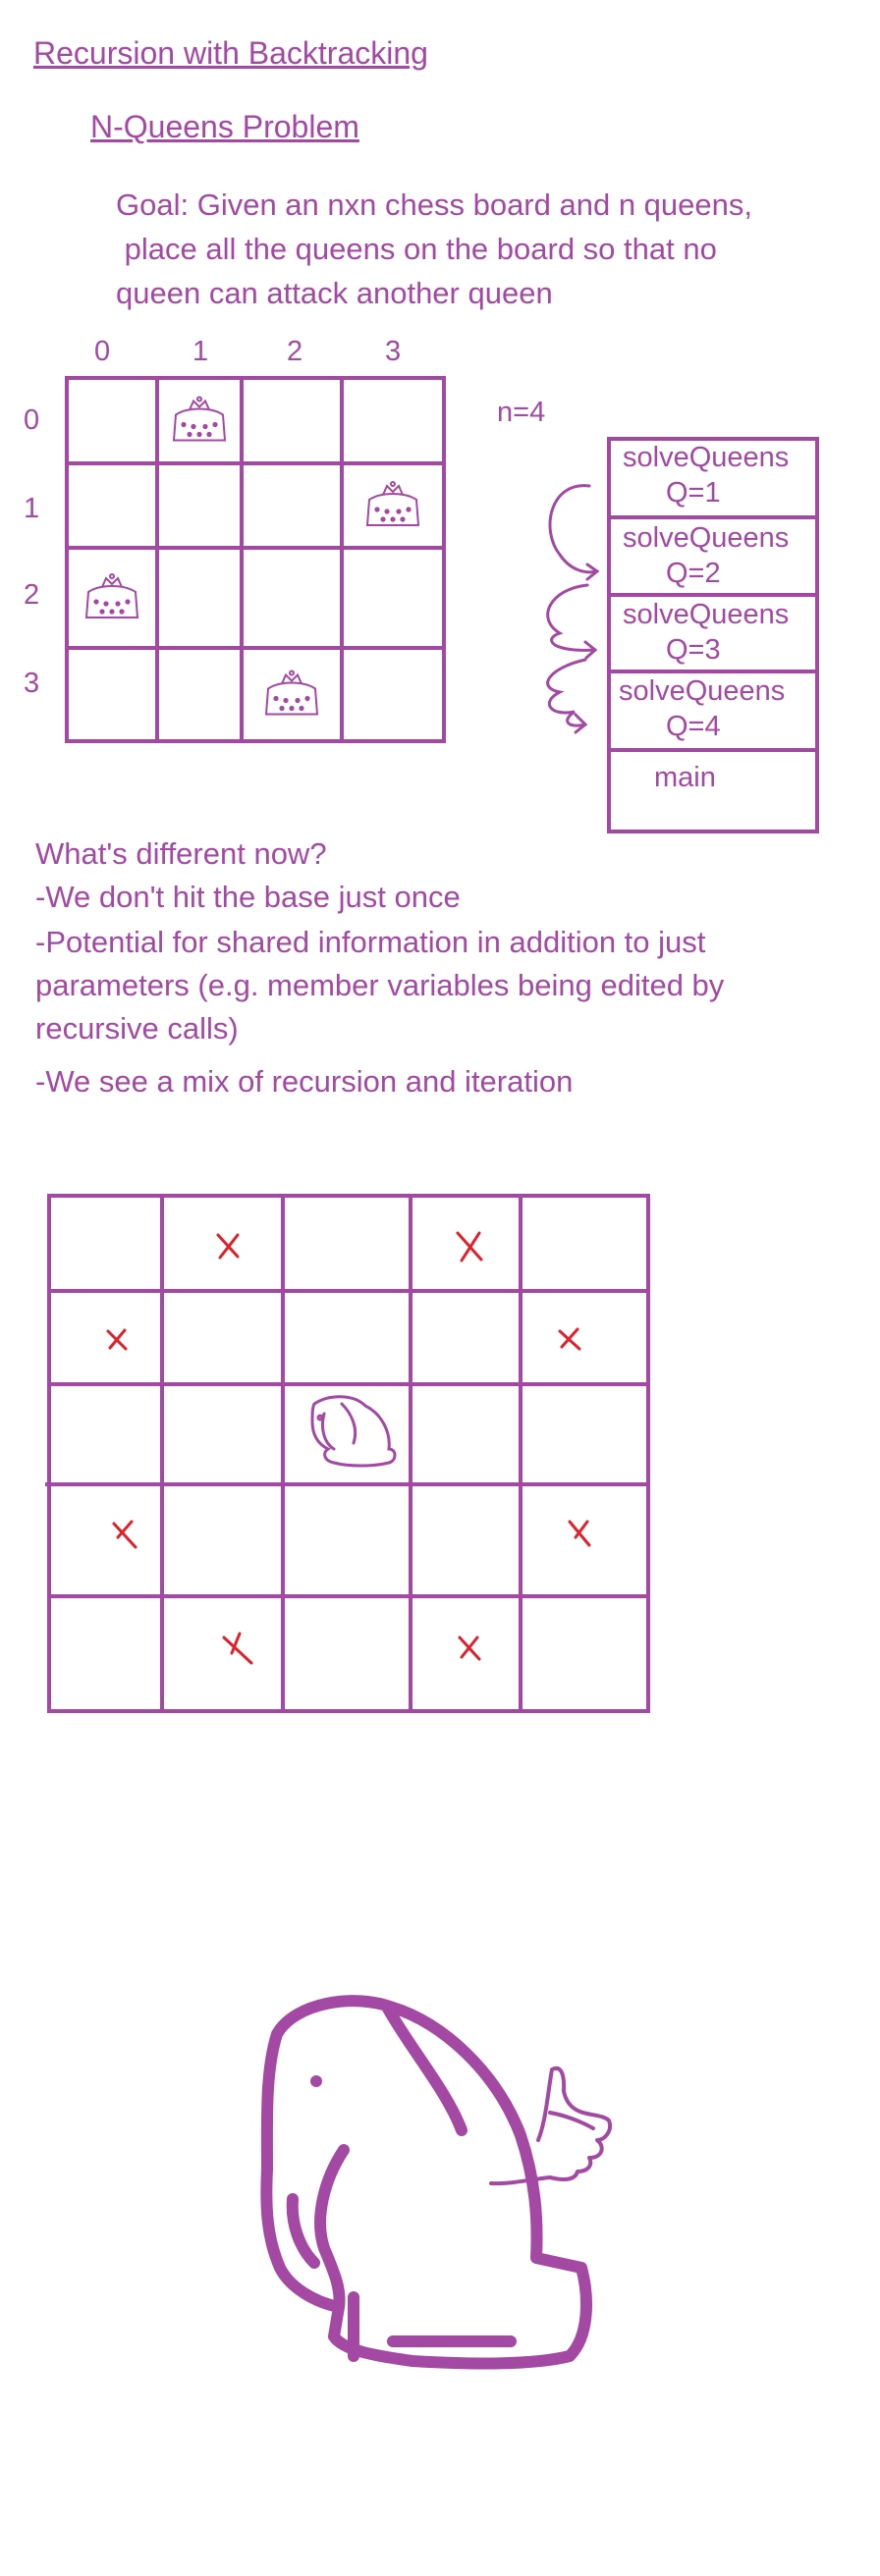 The height and width of the screenshot is (2576, 880). What do you see at coordinates (353, 1431) in the screenshot?
I see `elephant-sketch-small` at bounding box center [353, 1431].